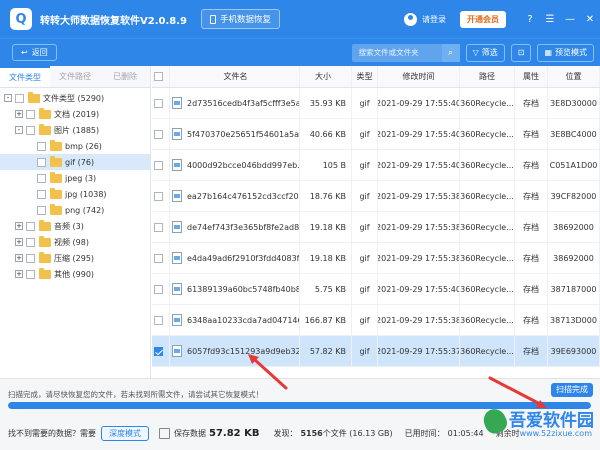  Describe the element at coordinates (52, 433) in the screenshot. I see `not-found-text: 找不到需要的数据？需要` at that location.